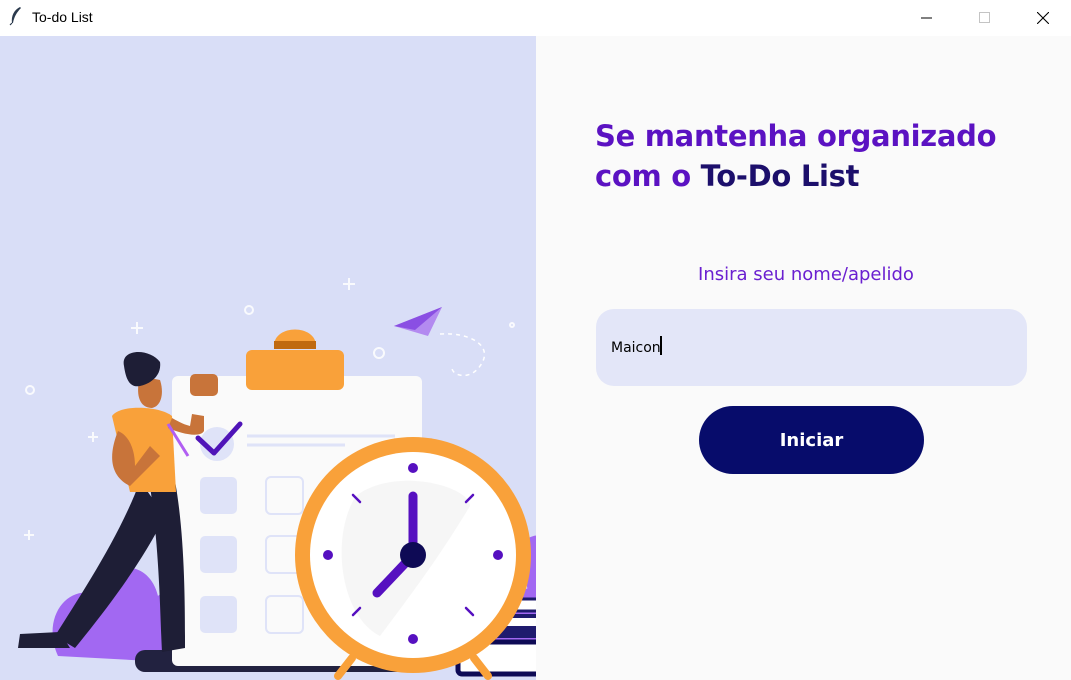  I want to click on close-button, so click(1042, 17).